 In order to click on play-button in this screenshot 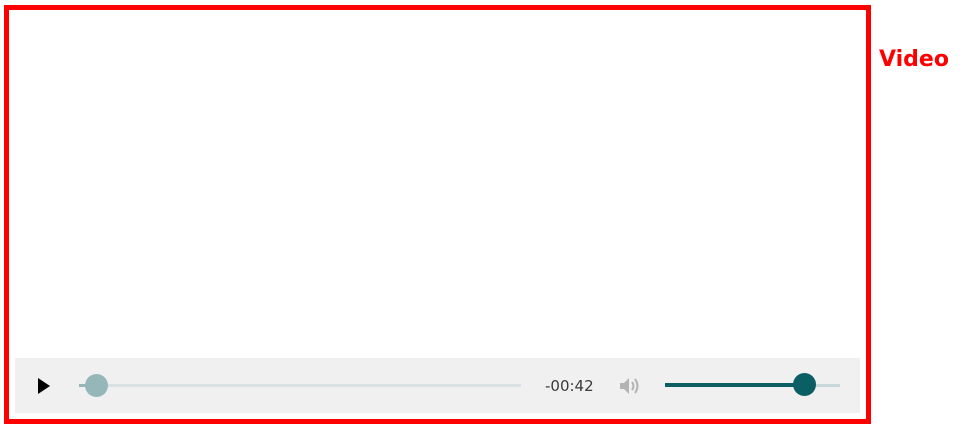, I will do `click(45, 386)`.